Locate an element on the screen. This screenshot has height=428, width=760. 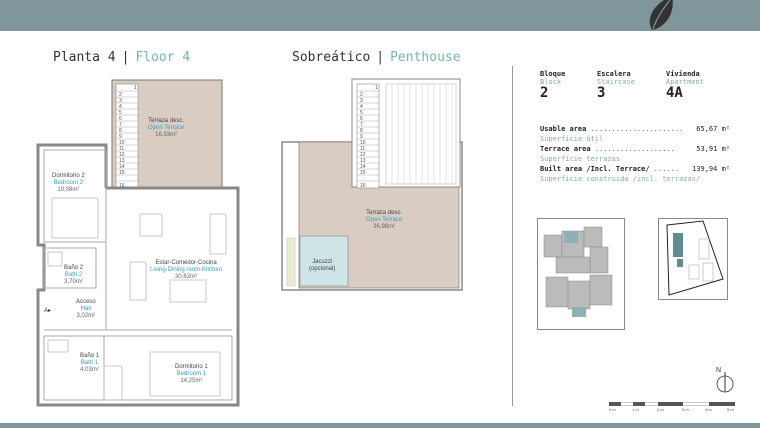
footer-bar is located at coordinates (380, 425).